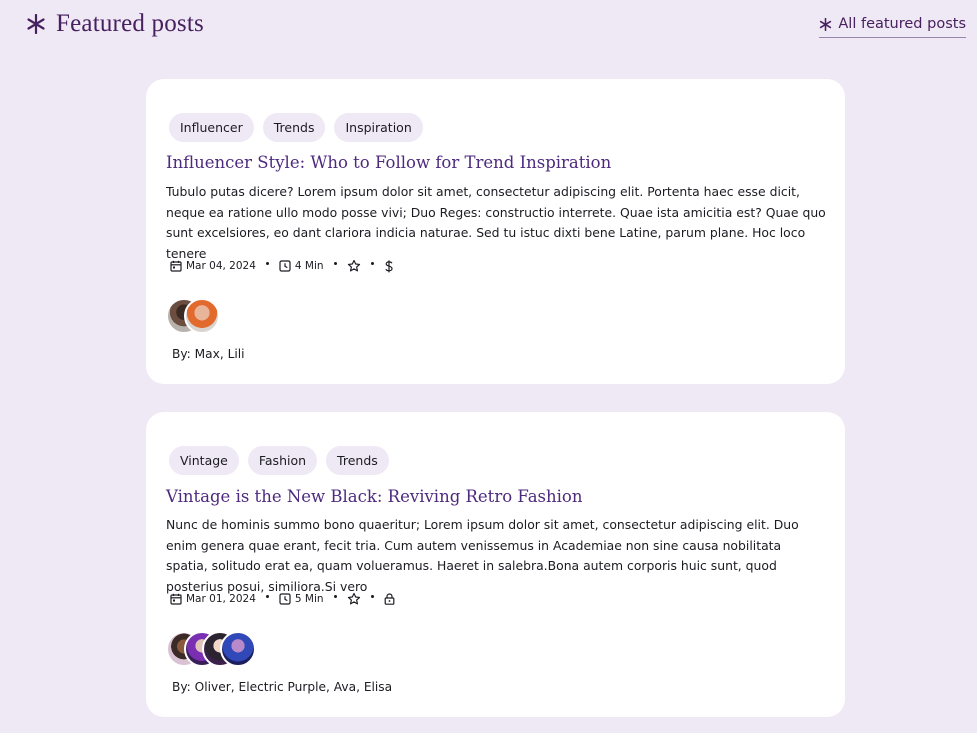  What do you see at coordinates (282, 460) in the screenshot?
I see `tag: Fashion` at bounding box center [282, 460].